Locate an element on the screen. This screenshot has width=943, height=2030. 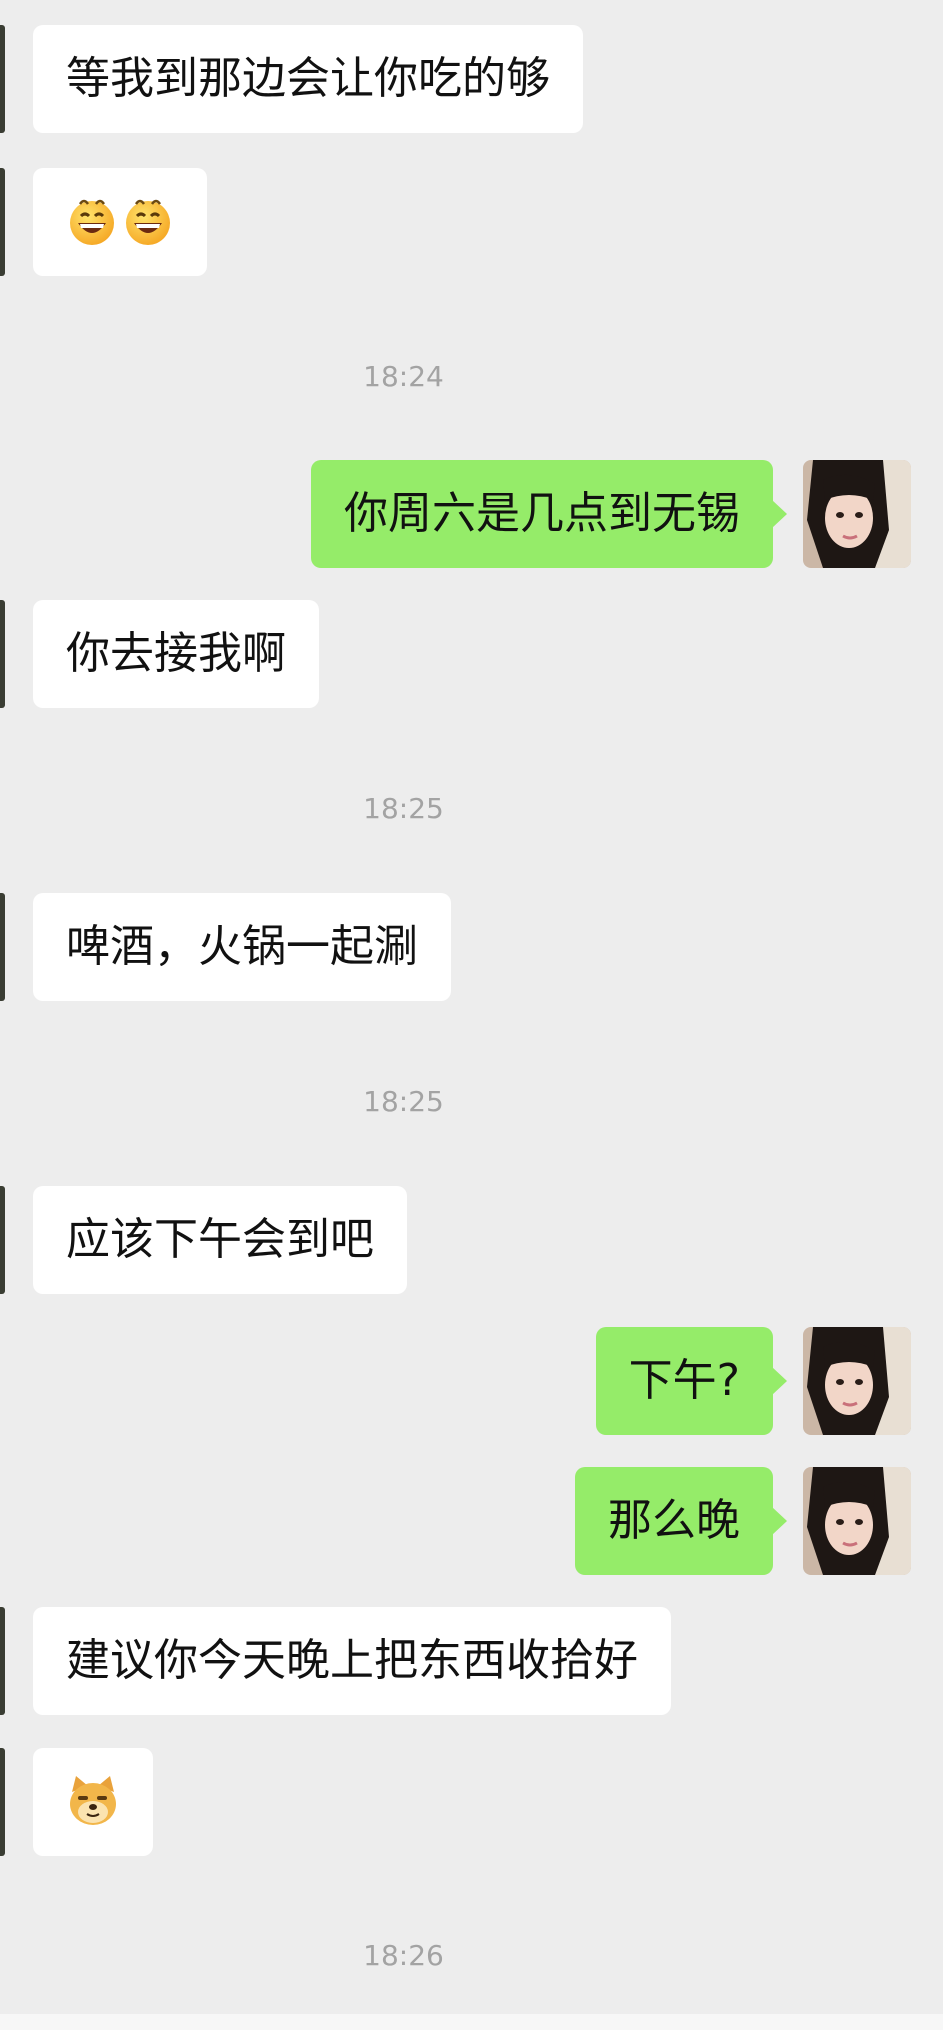
incoming-bubble: 应该下午会到吧 is located at coordinates (220, 1240).